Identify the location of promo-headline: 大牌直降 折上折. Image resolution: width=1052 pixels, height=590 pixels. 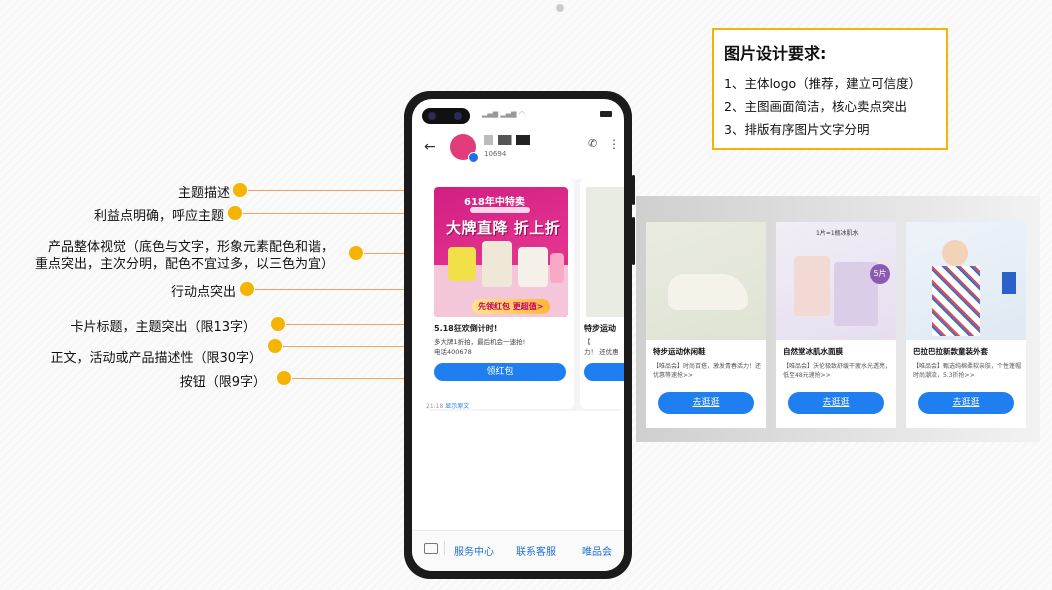
(503, 228).